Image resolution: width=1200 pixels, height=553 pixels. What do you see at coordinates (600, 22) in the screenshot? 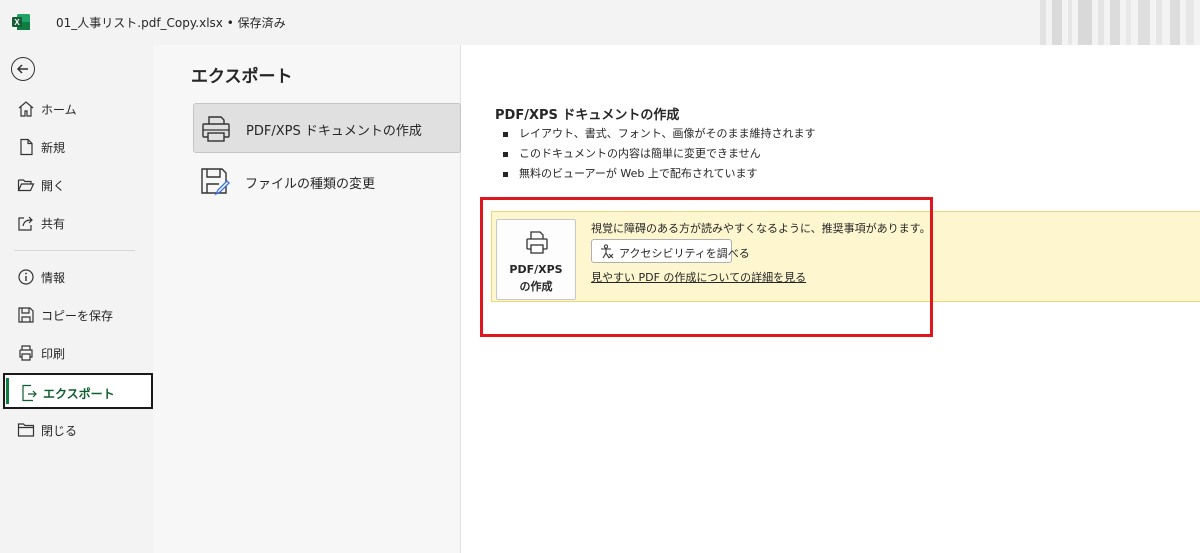
I see `title-bar: X 01_人事リスト.pdf_Copy.xlsx • 保存済み` at bounding box center [600, 22].